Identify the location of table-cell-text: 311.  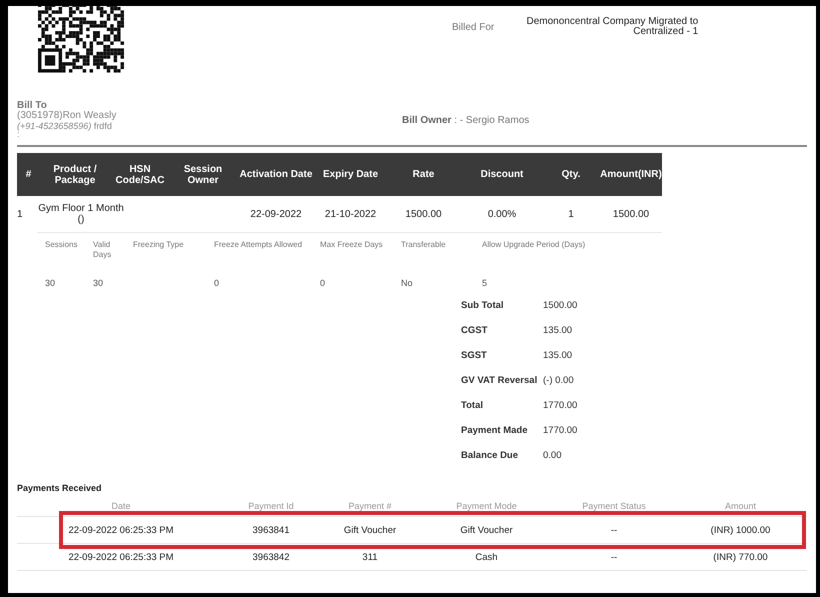
(370, 557).